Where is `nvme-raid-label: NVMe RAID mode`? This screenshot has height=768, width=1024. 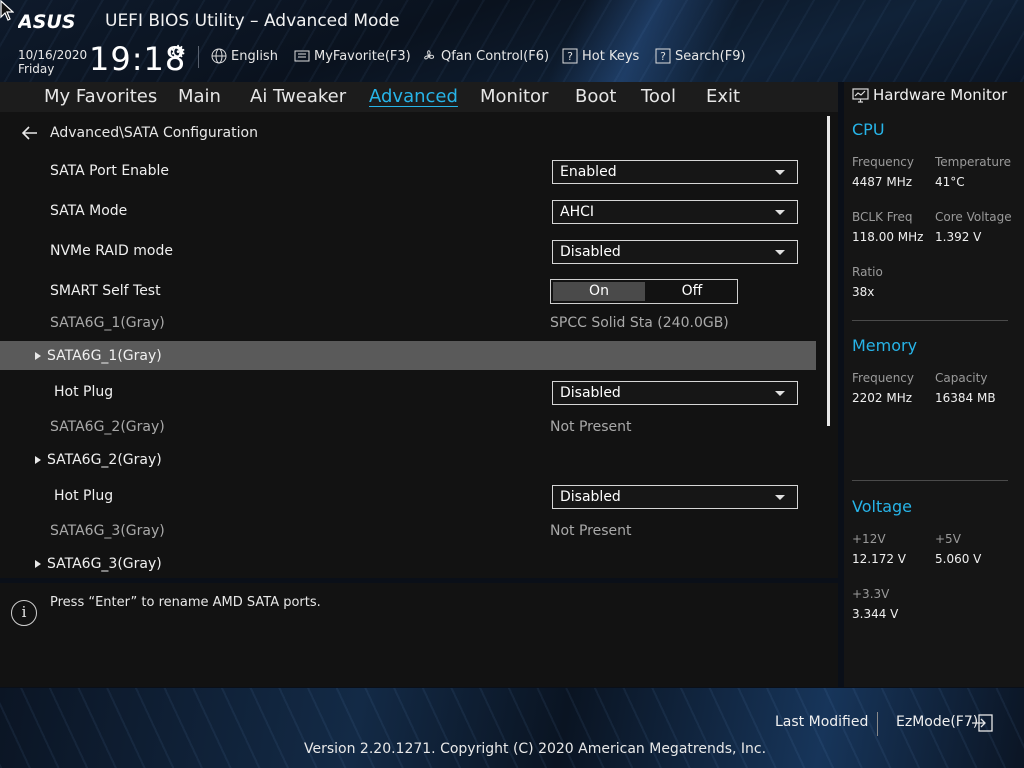 nvme-raid-label: NVMe RAID mode is located at coordinates (111, 251).